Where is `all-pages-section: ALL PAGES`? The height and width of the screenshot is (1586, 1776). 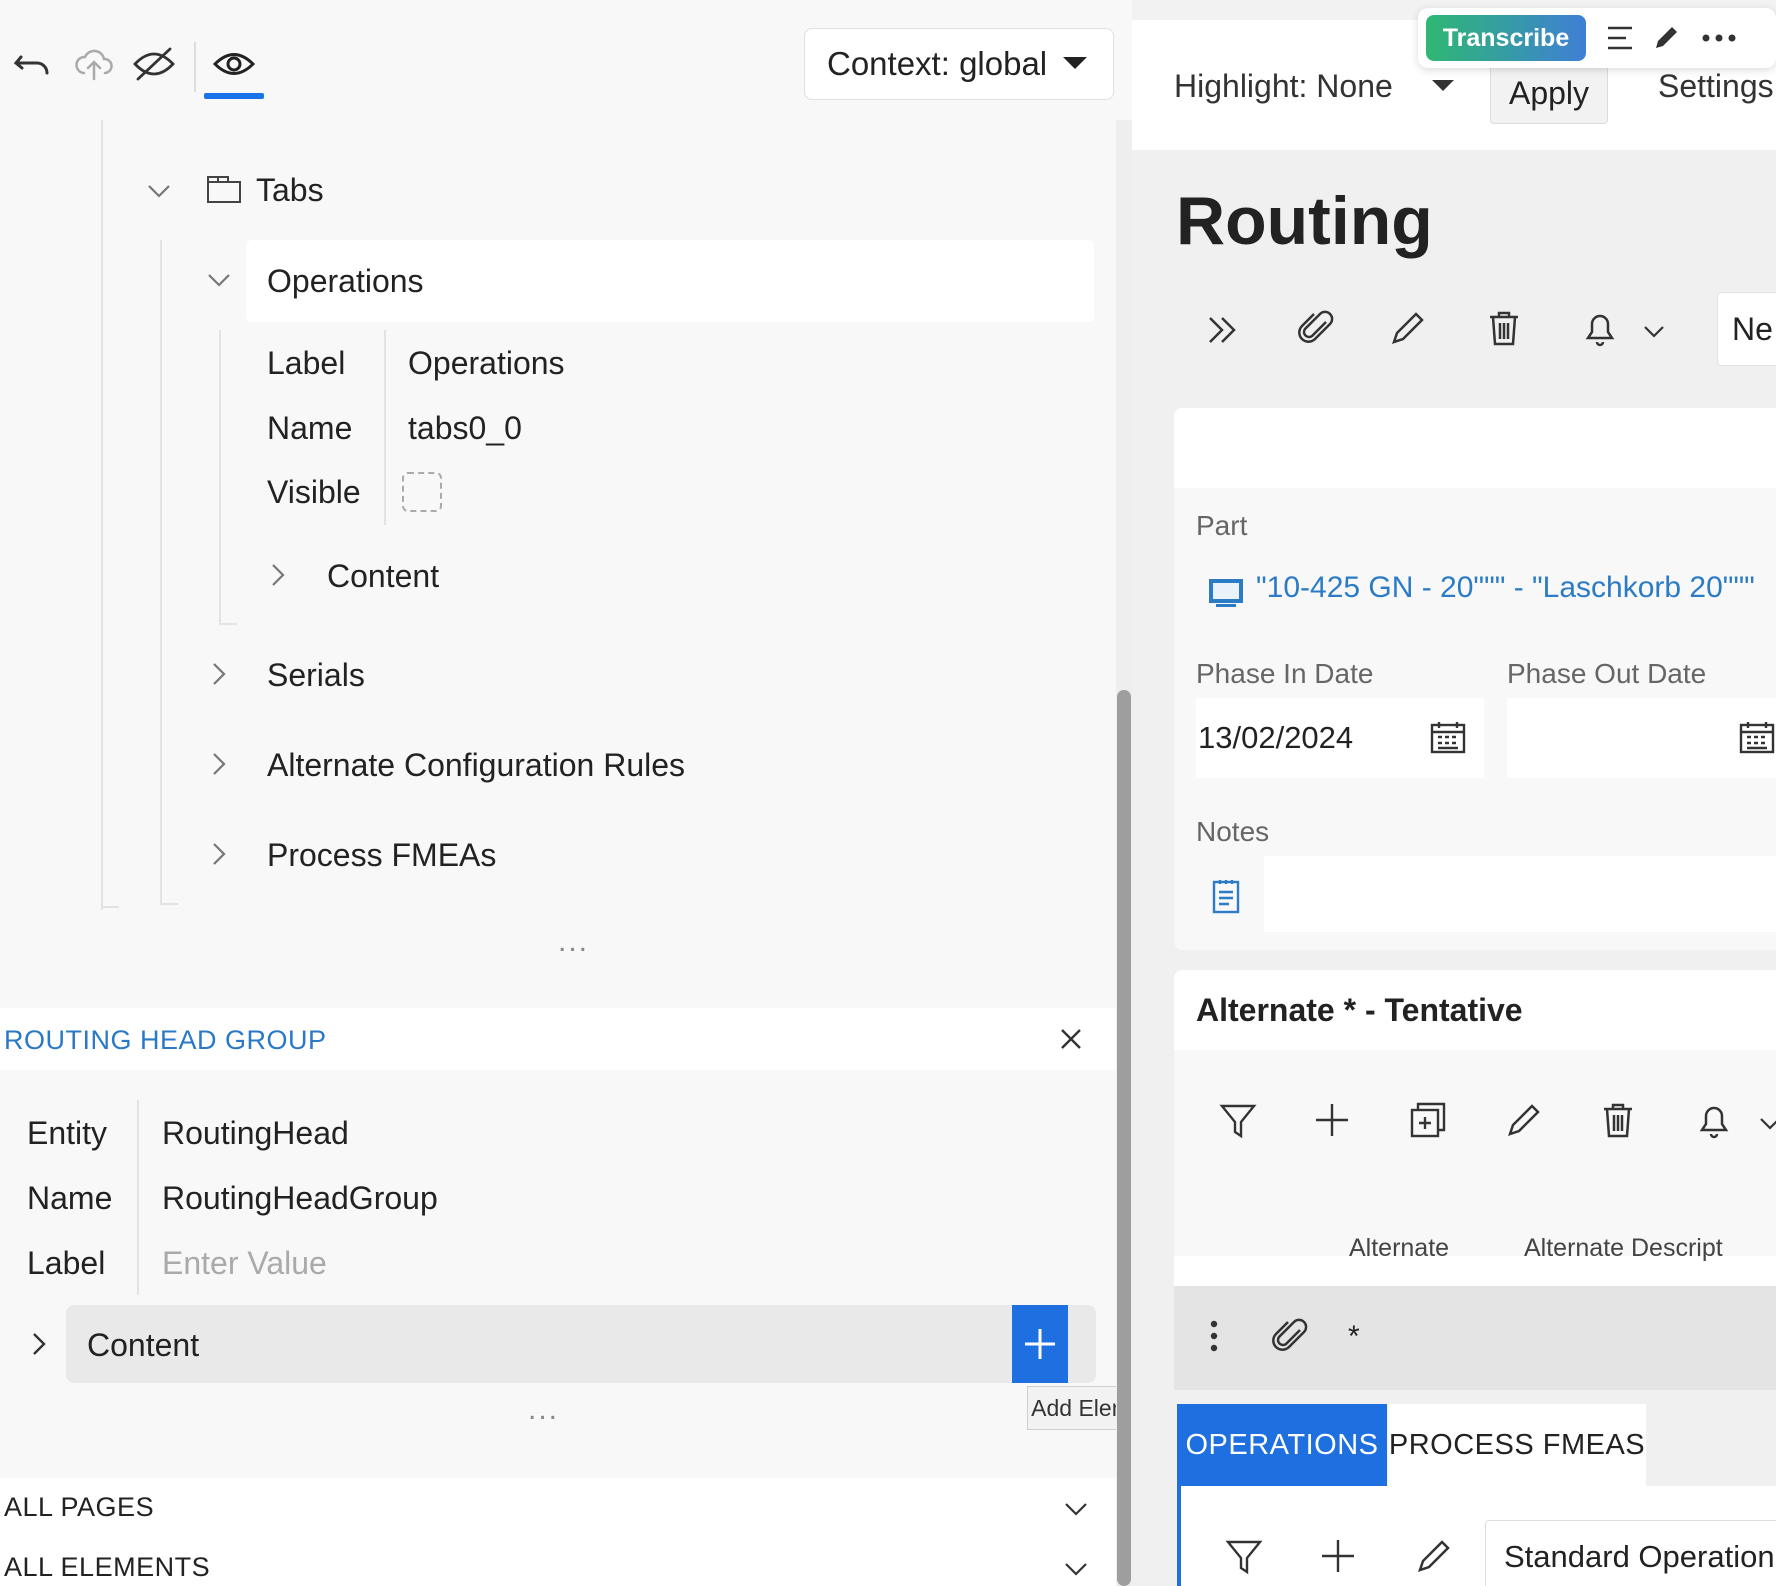
all-pages-section: ALL PAGES is located at coordinates (79, 1507).